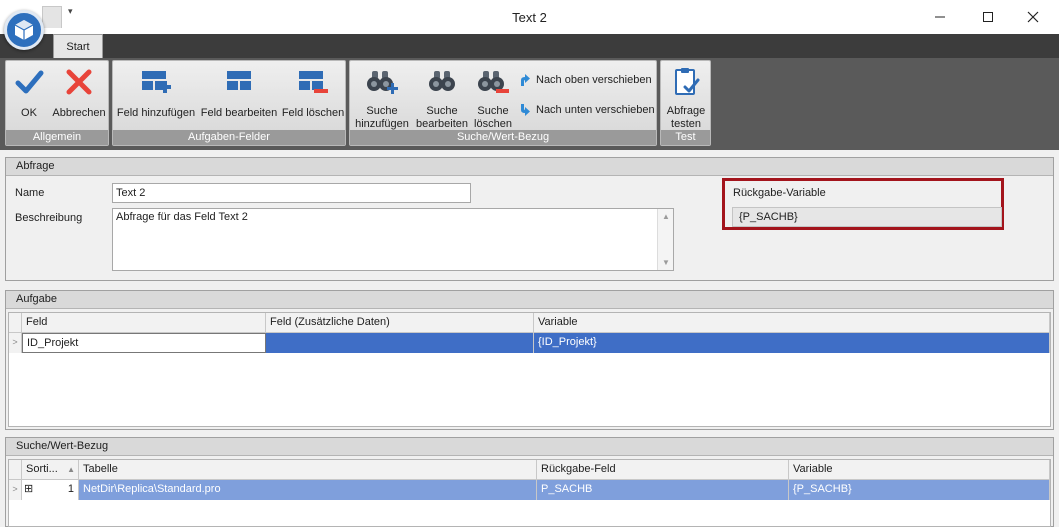  I want to click on cell-variable: {ID_Projekt}, so click(792, 343).